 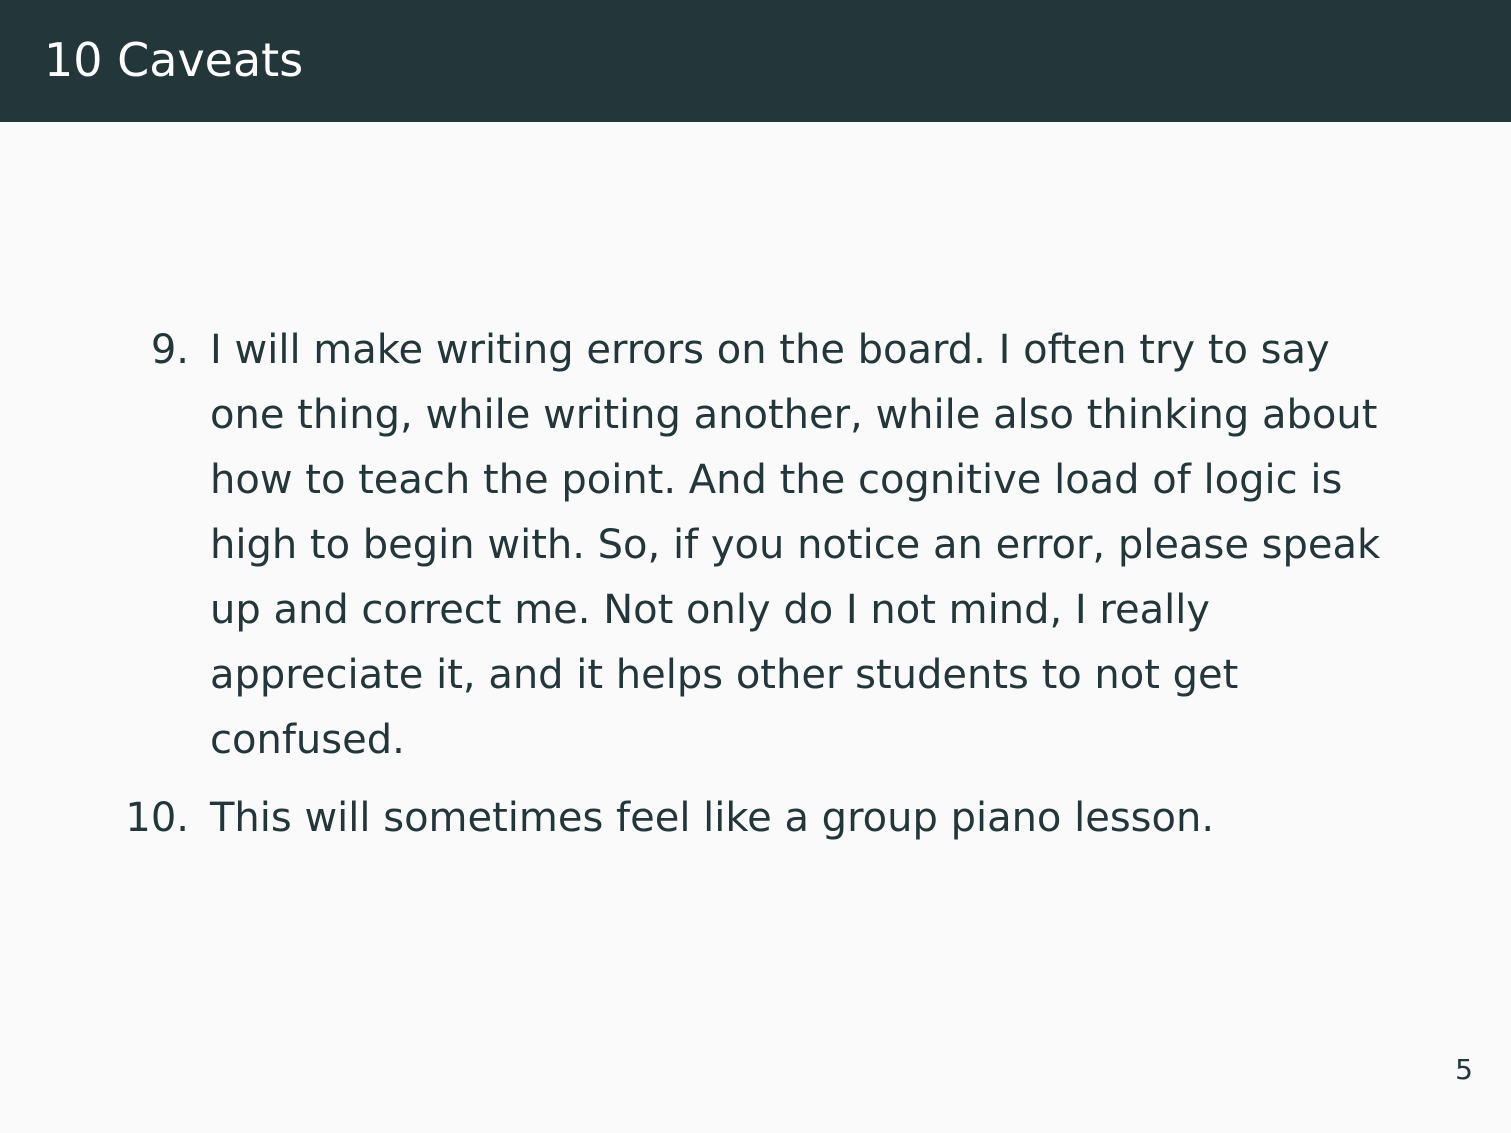 What do you see at coordinates (1464, 1069) in the screenshot?
I see `page-number: 5` at bounding box center [1464, 1069].